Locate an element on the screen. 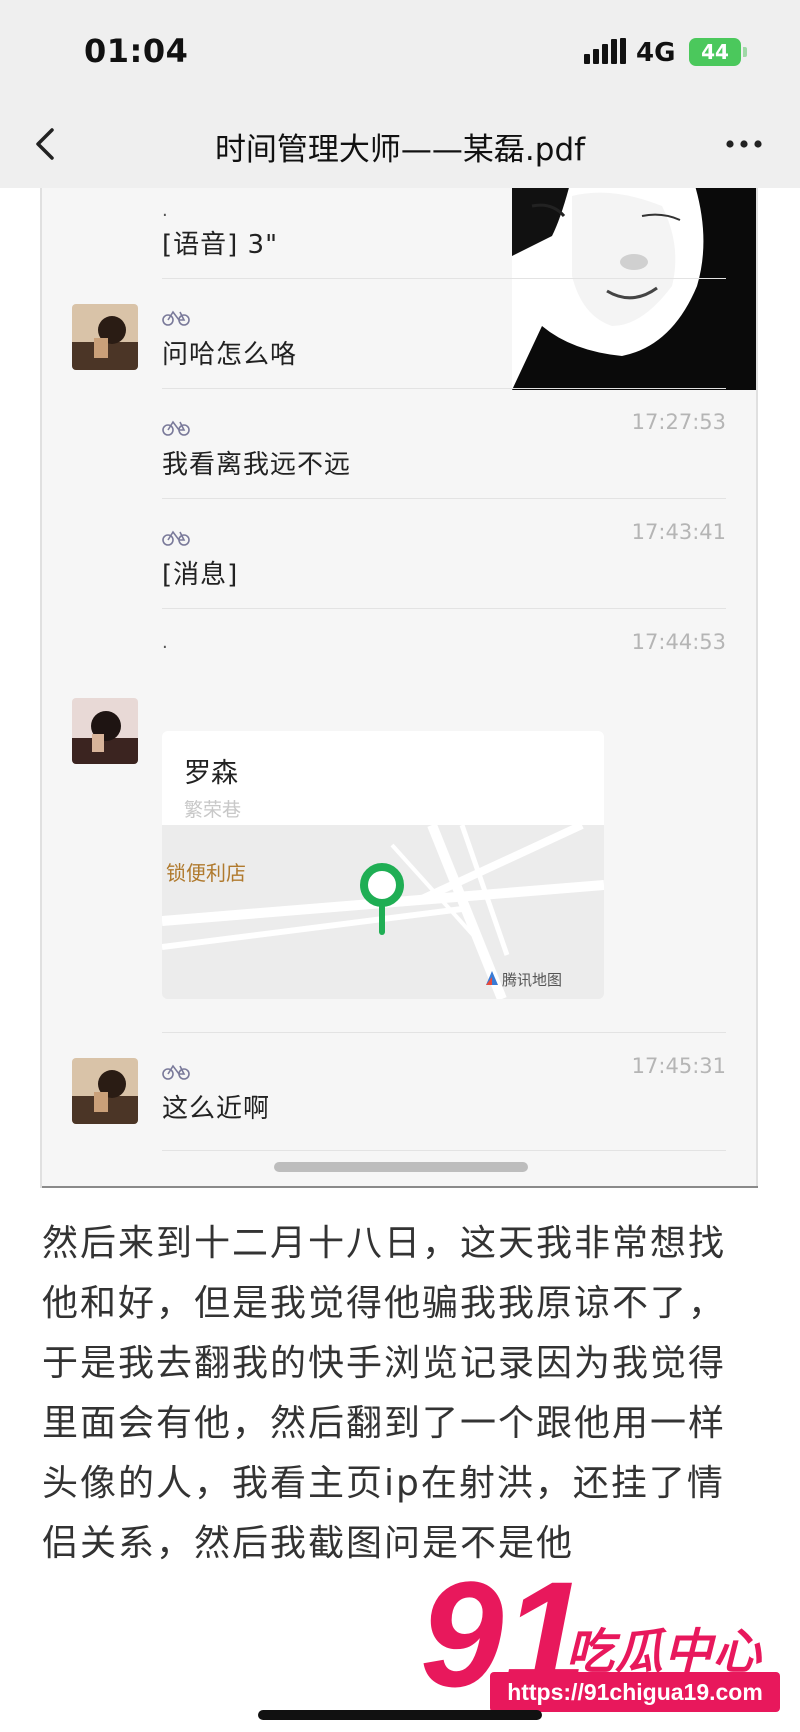 This screenshot has height=1732, width=800. status-time: 01:04 is located at coordinates (136, 51).